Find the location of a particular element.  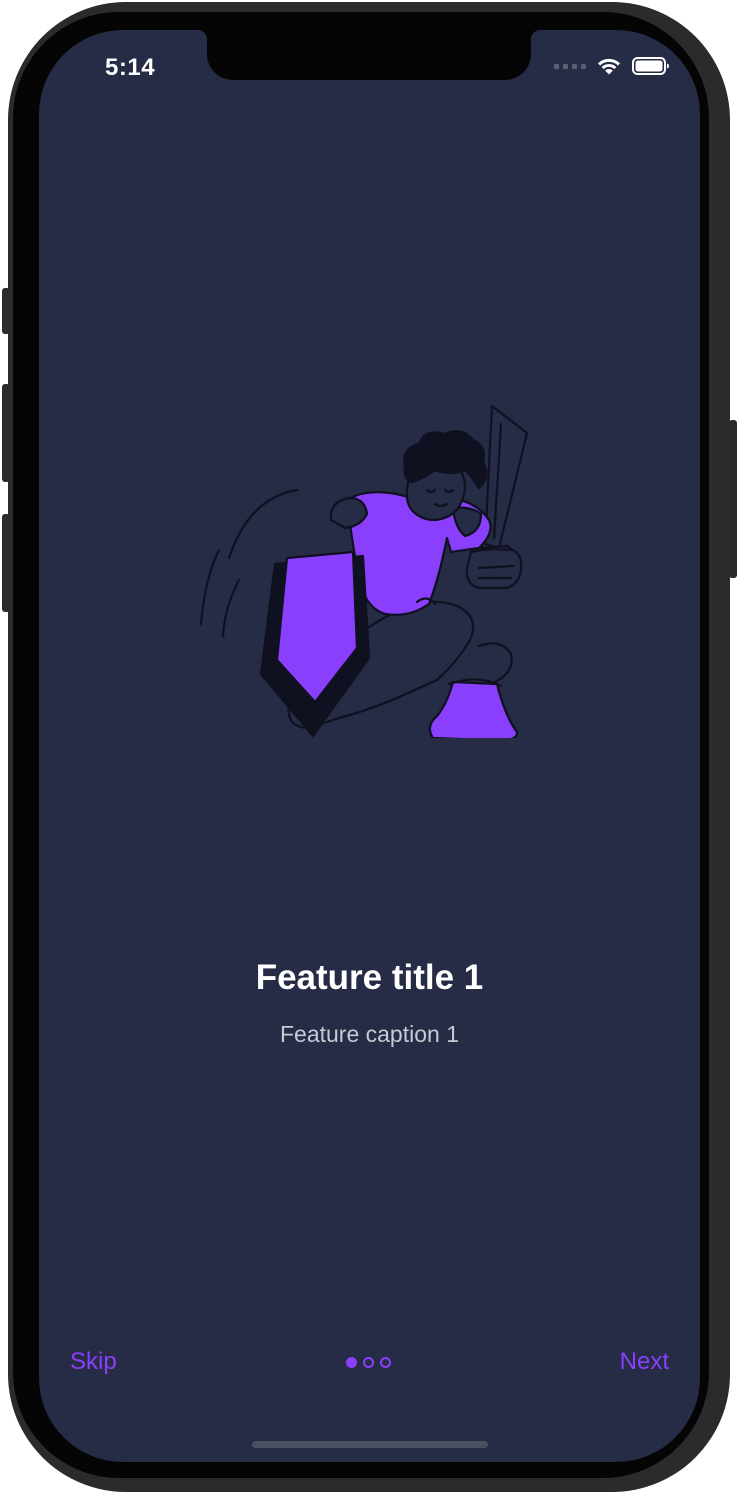

power-button is located at coordinates (733, 499).